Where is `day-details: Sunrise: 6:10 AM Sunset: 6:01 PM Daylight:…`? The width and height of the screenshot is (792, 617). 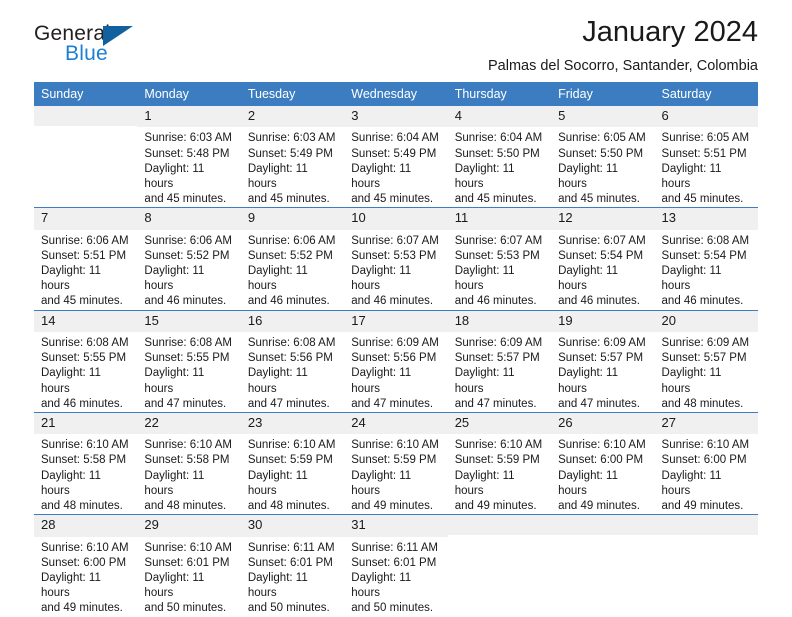
day-details: Sunrise: 6:10 AM Sunset: 6:01 PM Daylight:… is located at coordinates (188, 577).